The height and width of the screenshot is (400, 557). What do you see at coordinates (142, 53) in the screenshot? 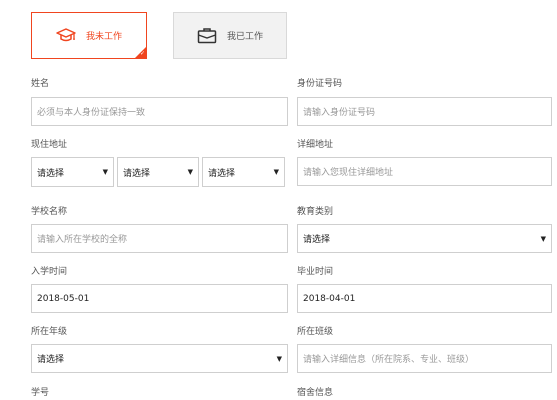
I see `check-icon: ✓` at bounding box center [142, 53].